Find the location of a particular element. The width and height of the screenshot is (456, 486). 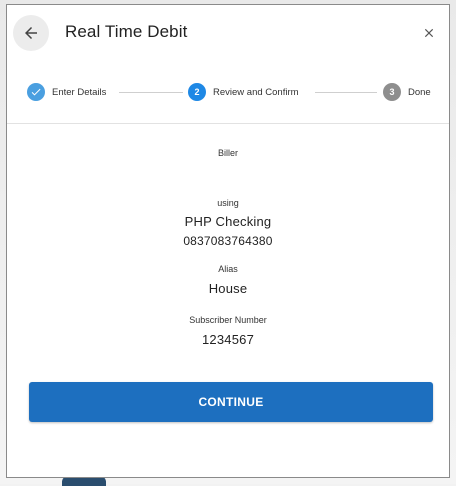

subscriber-number-label: Subscriber Number is located at coordinates (228, 320).